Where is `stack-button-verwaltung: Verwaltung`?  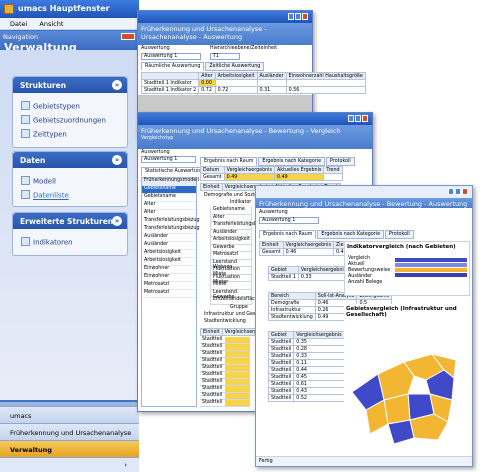 stack-button-verwaltung: Verwaltung is located at coordinates (69, 448).